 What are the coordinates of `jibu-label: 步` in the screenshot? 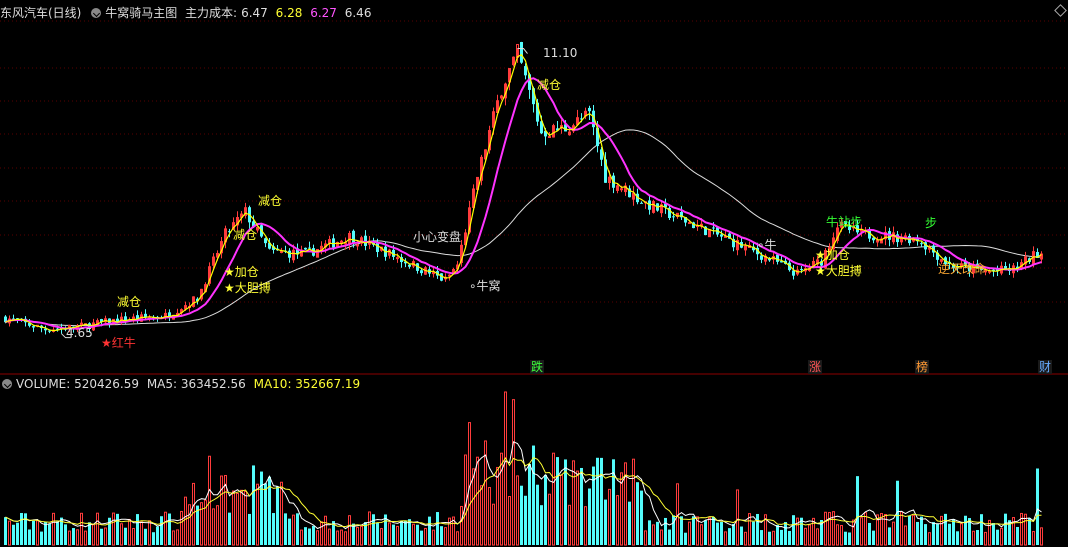 It's located at (931, 223).